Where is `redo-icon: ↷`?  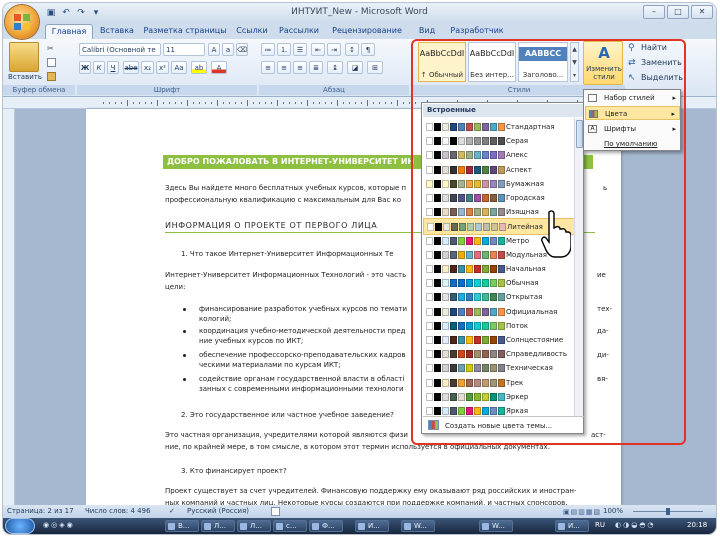 redo-icon: ↷ is located at coordinates (81, 13).